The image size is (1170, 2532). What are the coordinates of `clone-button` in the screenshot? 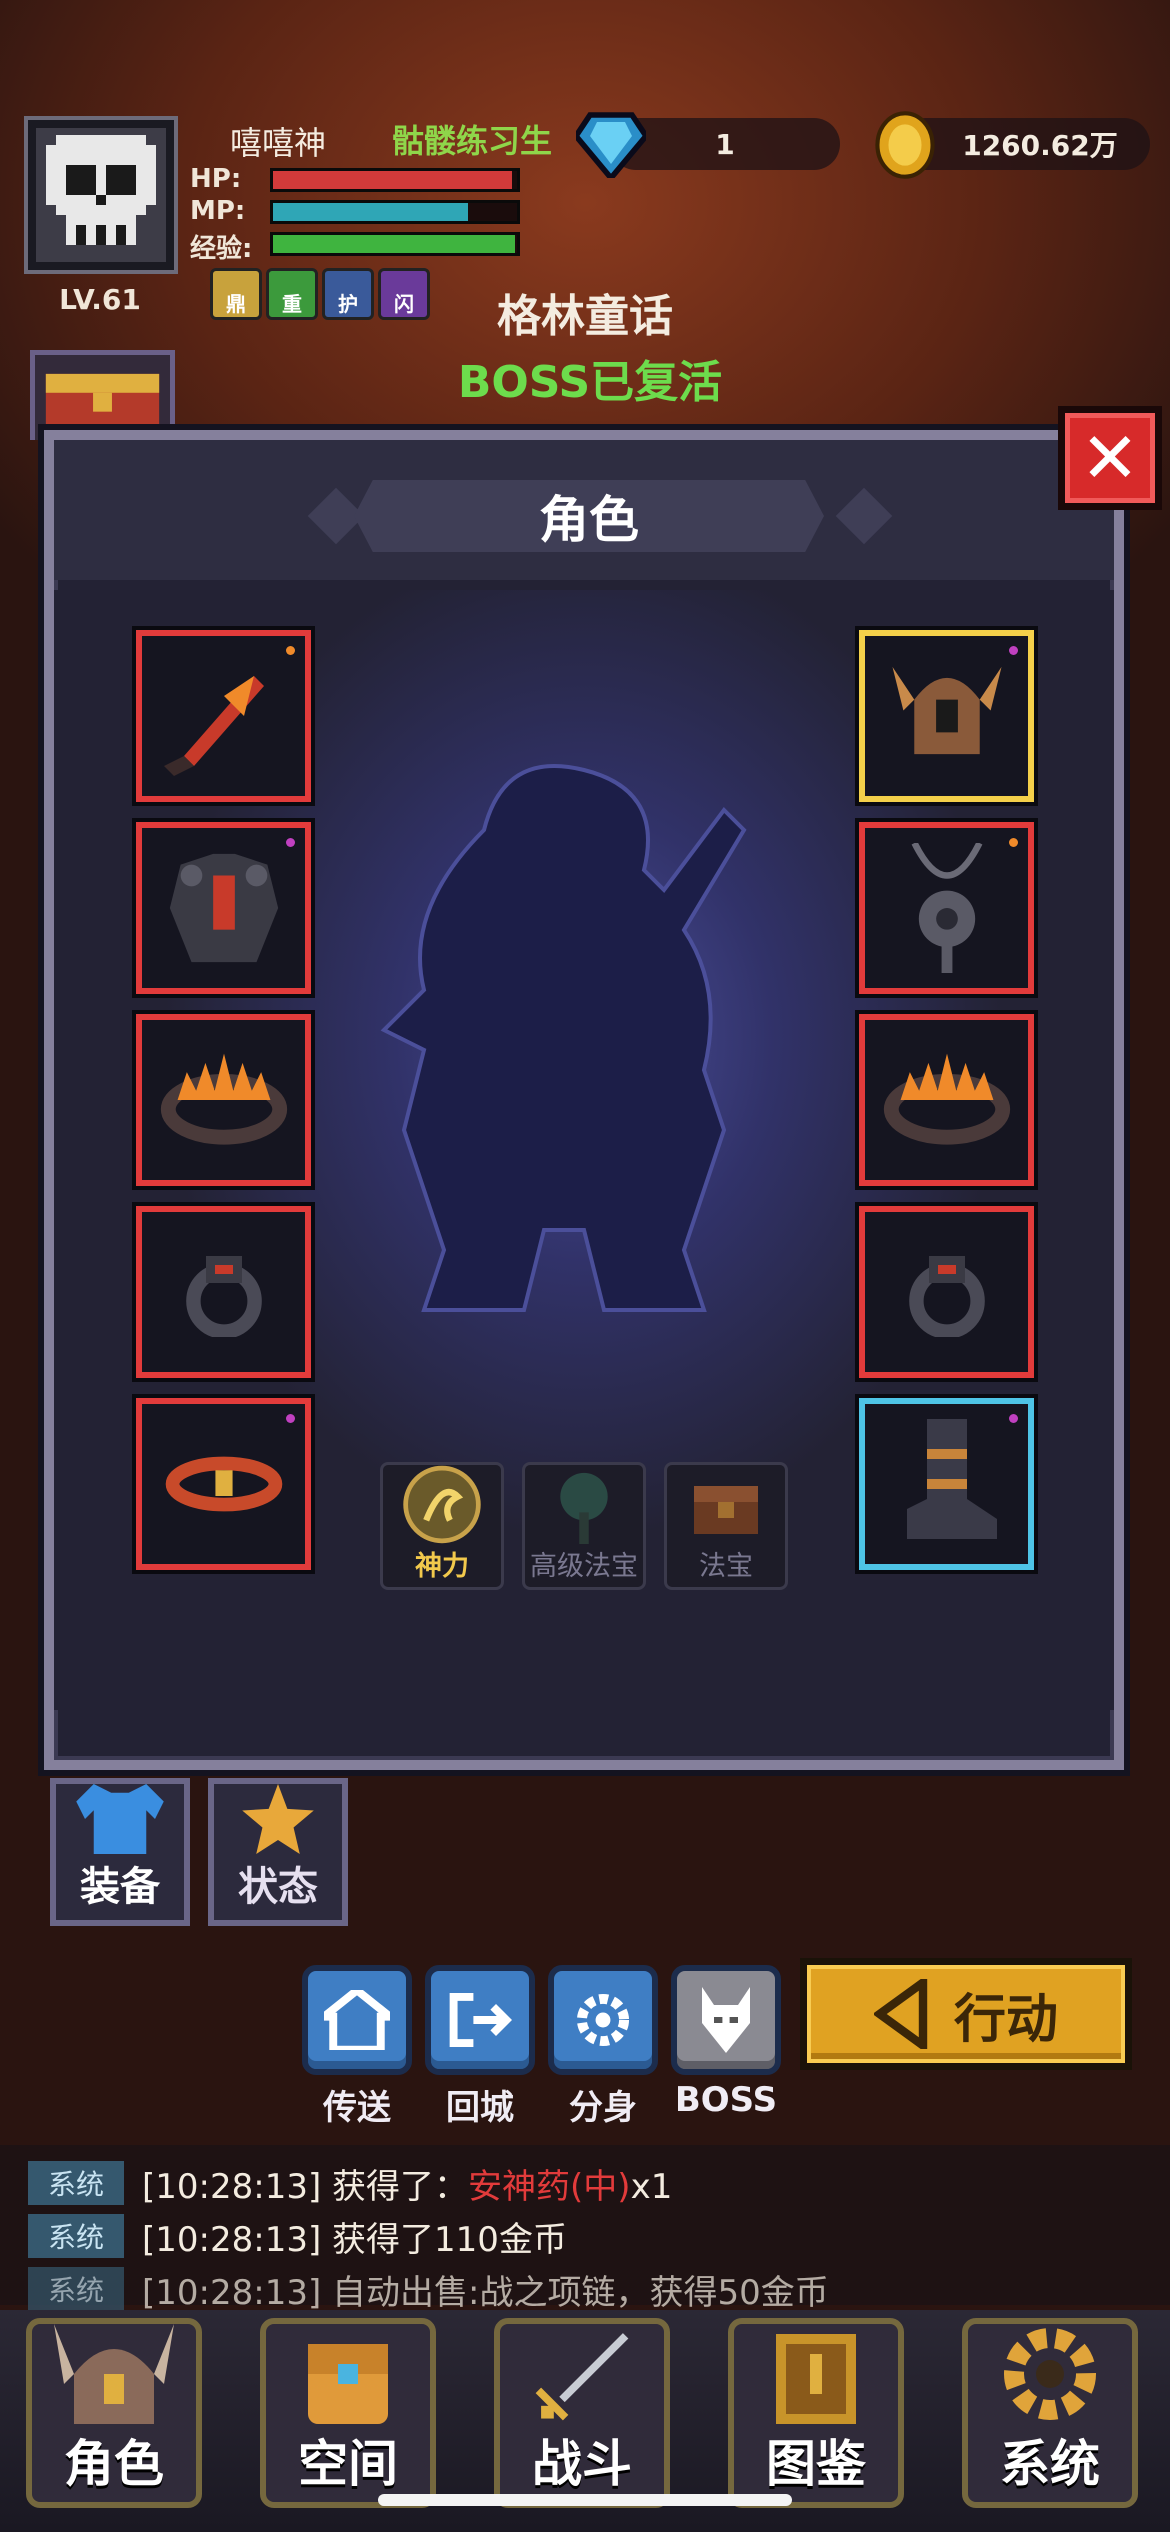 It's located at (603, 2020).